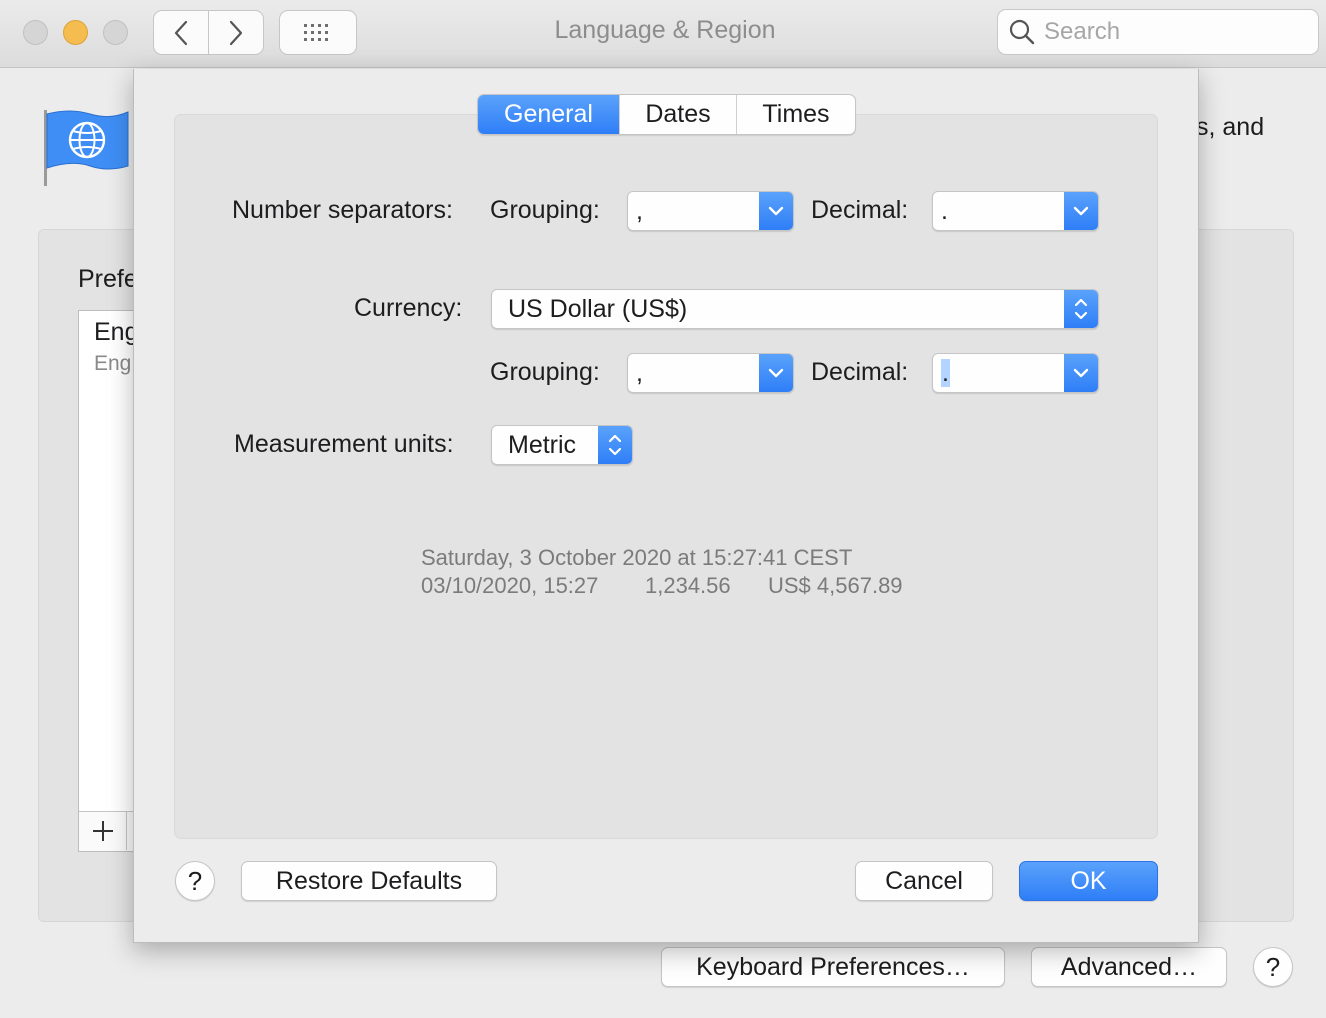 The height and width of the screenshot is (1018, 1326). I want to click on tab-bar: General Dates Times, so click(666, 114).